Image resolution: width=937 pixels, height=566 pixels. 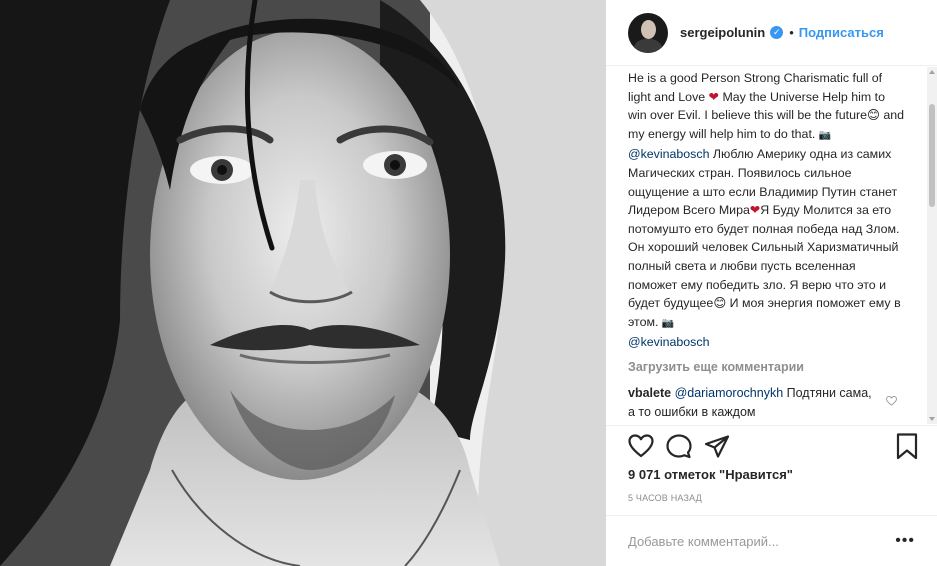 I want to click on scroll-up-arrow-icon, so click(x=932, y=72).